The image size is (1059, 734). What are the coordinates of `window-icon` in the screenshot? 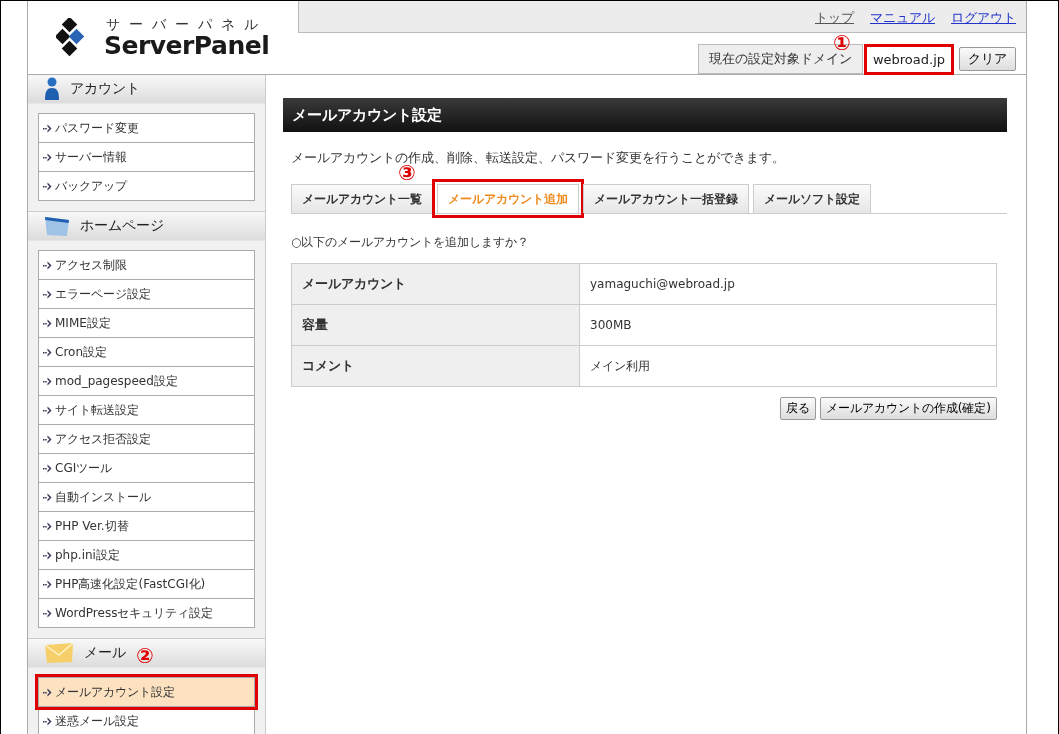 It's located at (57, 226).